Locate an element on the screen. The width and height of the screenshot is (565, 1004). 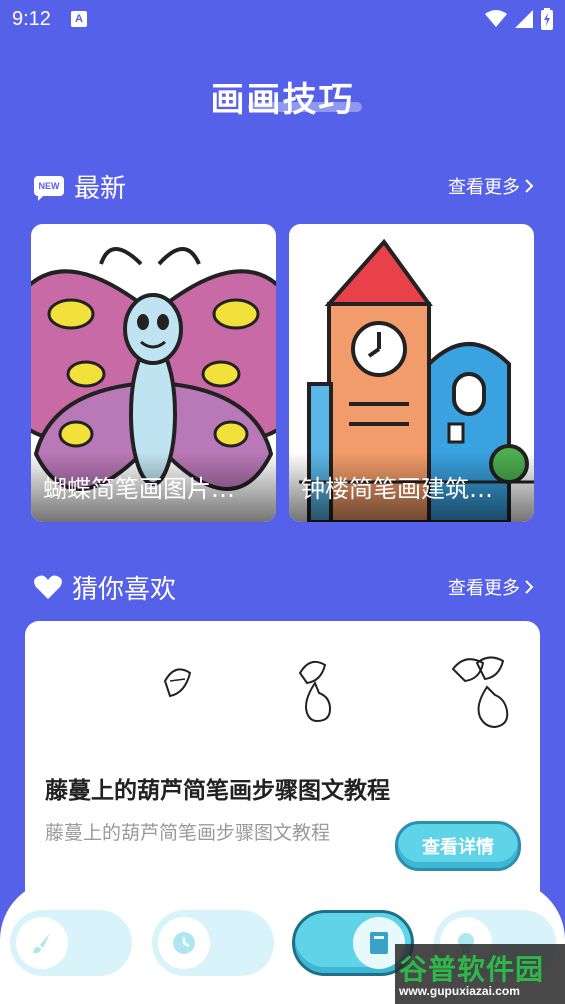
watermark-url: www.gupuxiazai.com is located at coordinates (459, 991).